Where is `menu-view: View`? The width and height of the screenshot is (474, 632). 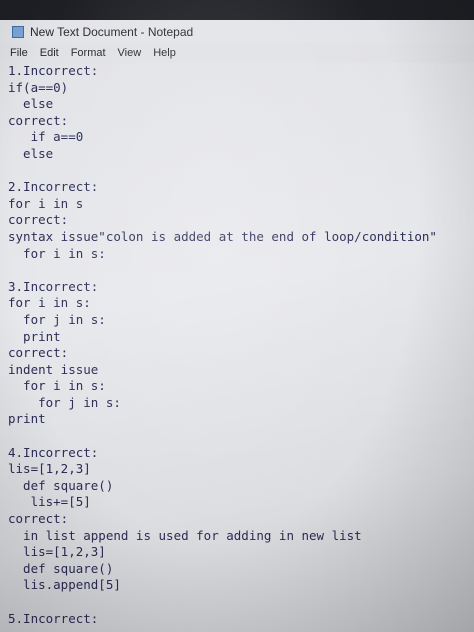 menu-view: View is located at coordinates (130, 53).